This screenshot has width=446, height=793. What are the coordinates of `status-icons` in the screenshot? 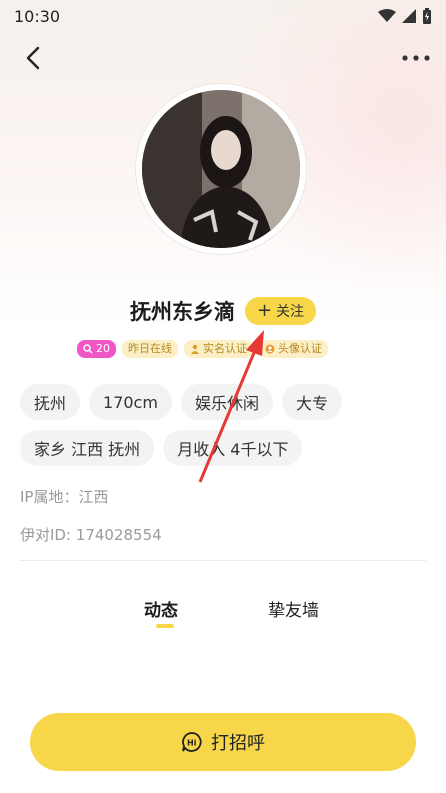 It's located at (405, 16).